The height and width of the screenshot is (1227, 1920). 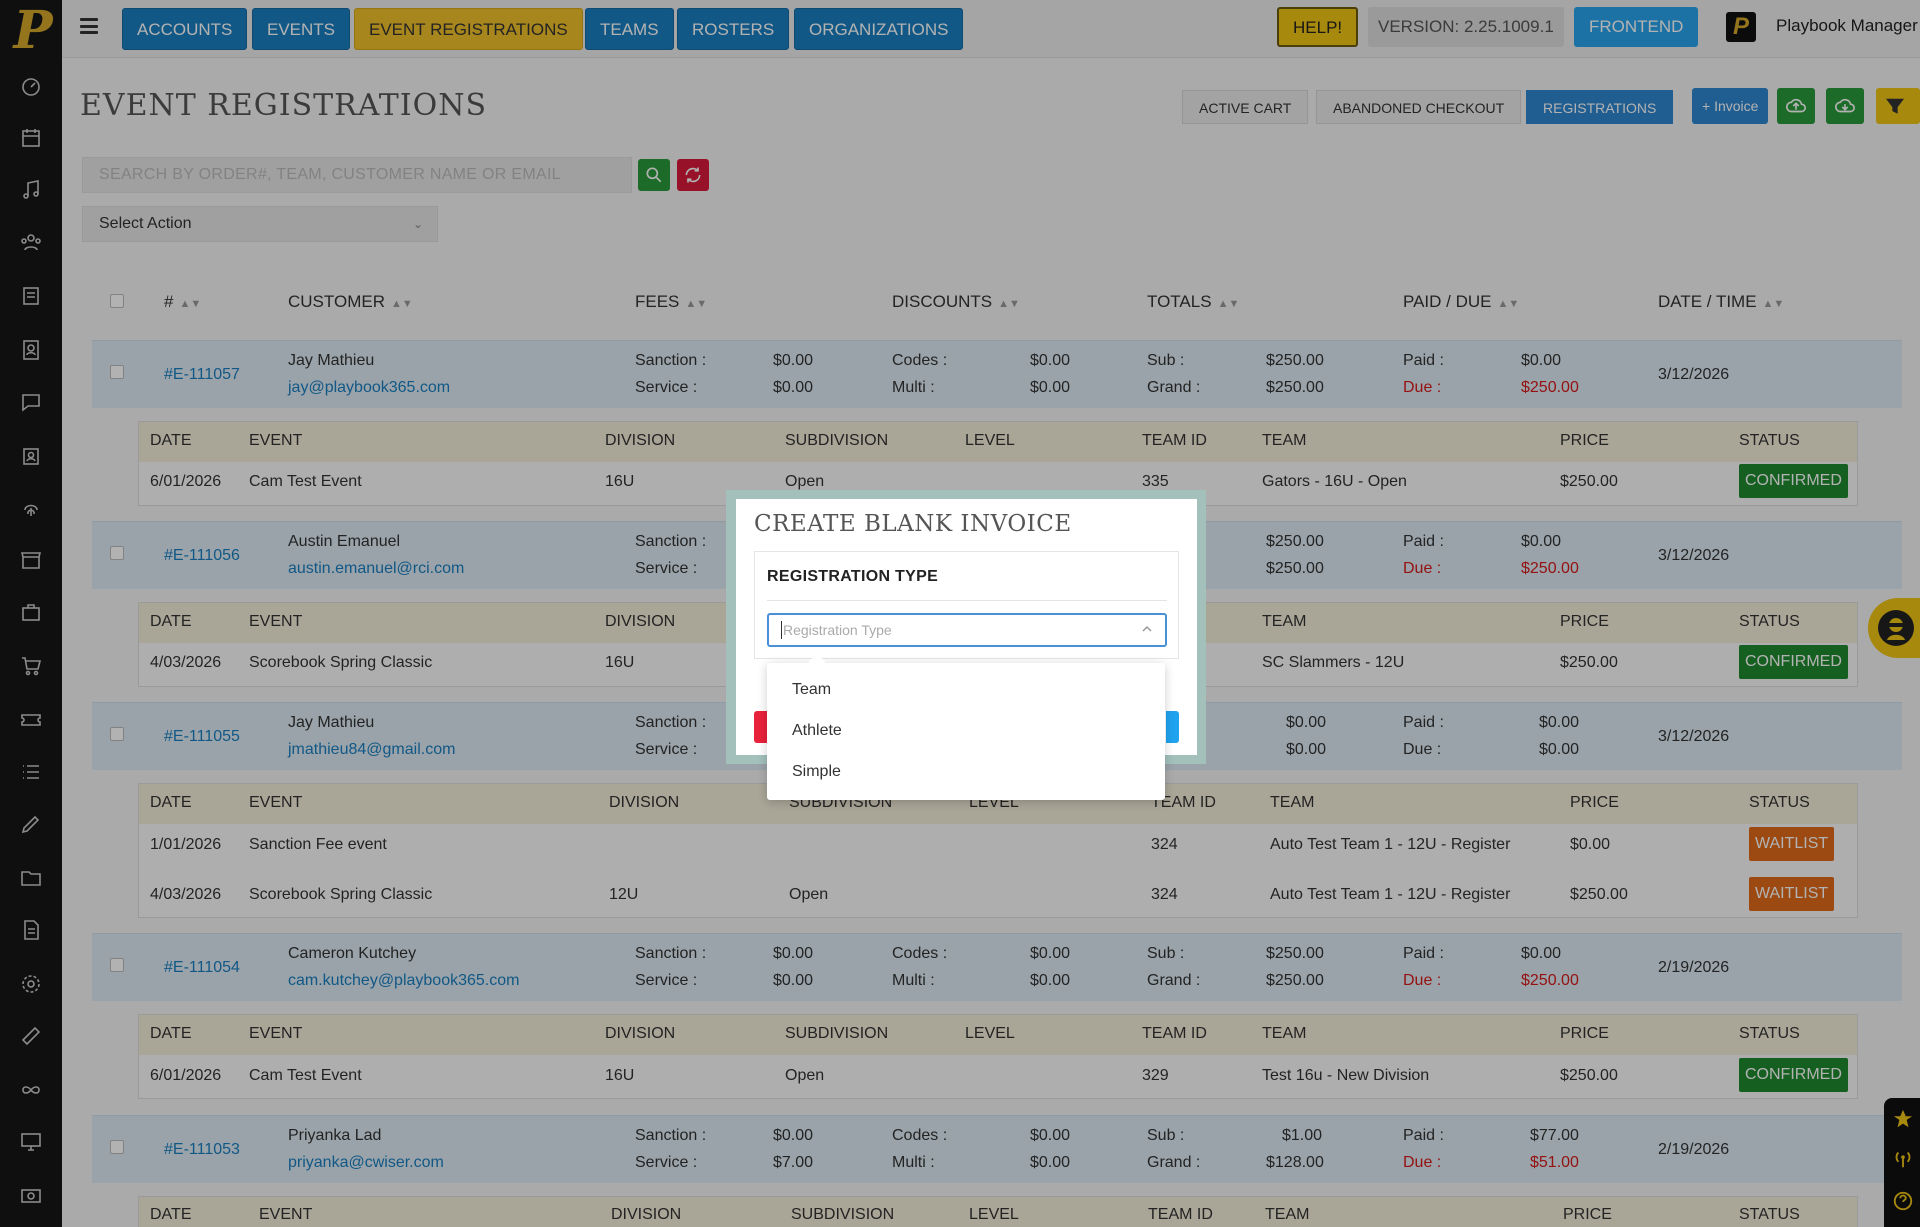 What do you see at coordinates (1147, 628) in the screenshot?
I see `chevron-up-icon` at bounding box center [1147, 628].